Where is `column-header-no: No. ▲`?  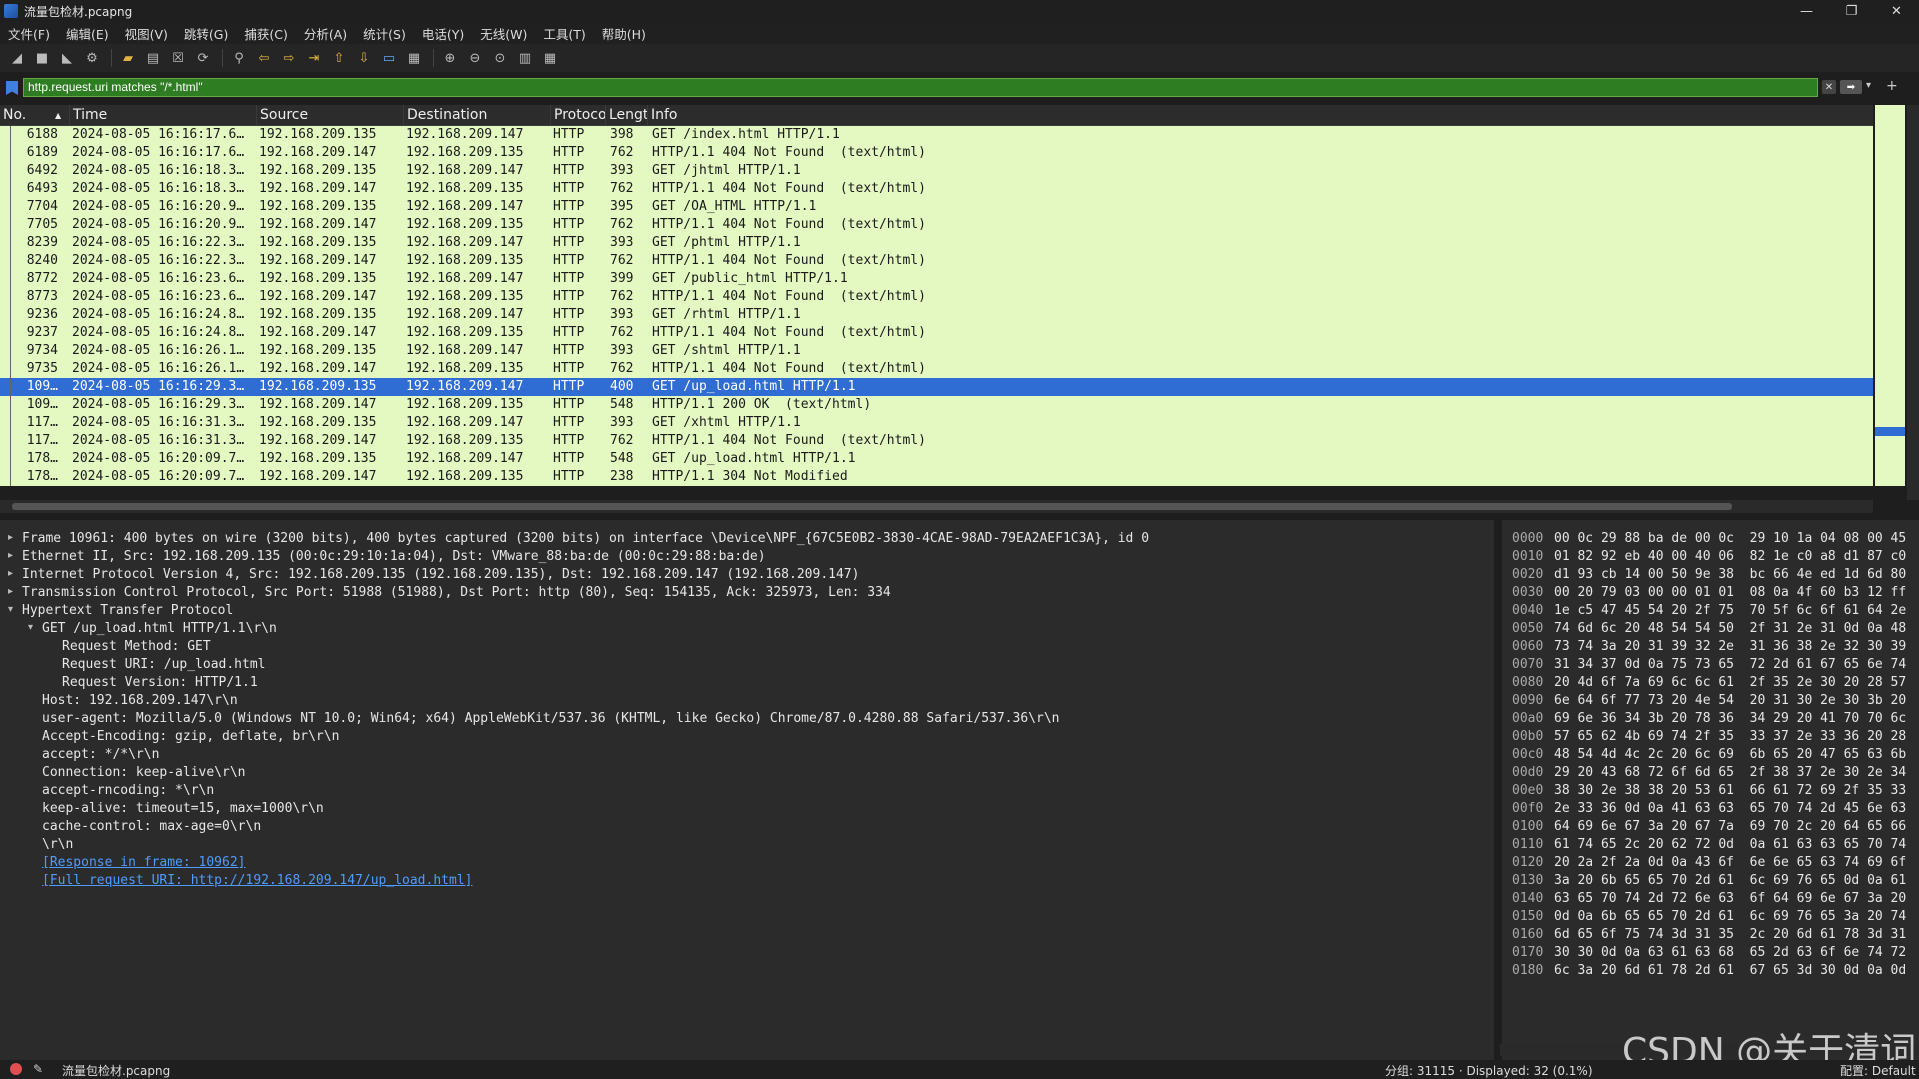 column-header-no: No. ▲ is located at coordinates (35, 115).